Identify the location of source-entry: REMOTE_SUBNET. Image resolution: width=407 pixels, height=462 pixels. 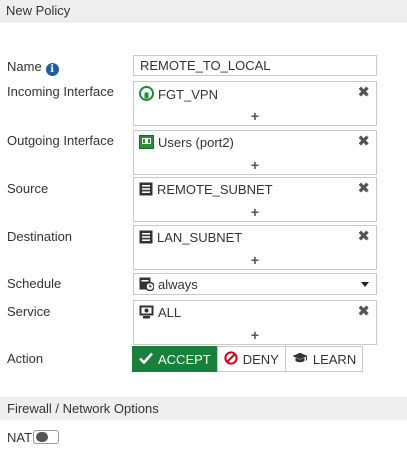
(206, 190).